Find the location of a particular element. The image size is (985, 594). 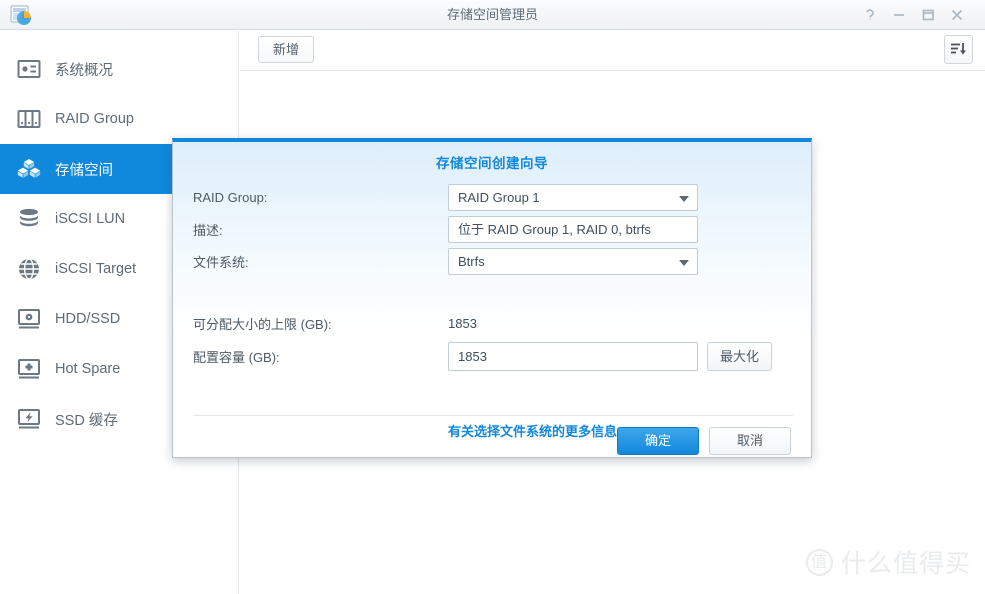

sidebar-item-overview: 系统概况 is located at coordinates (119, 69).